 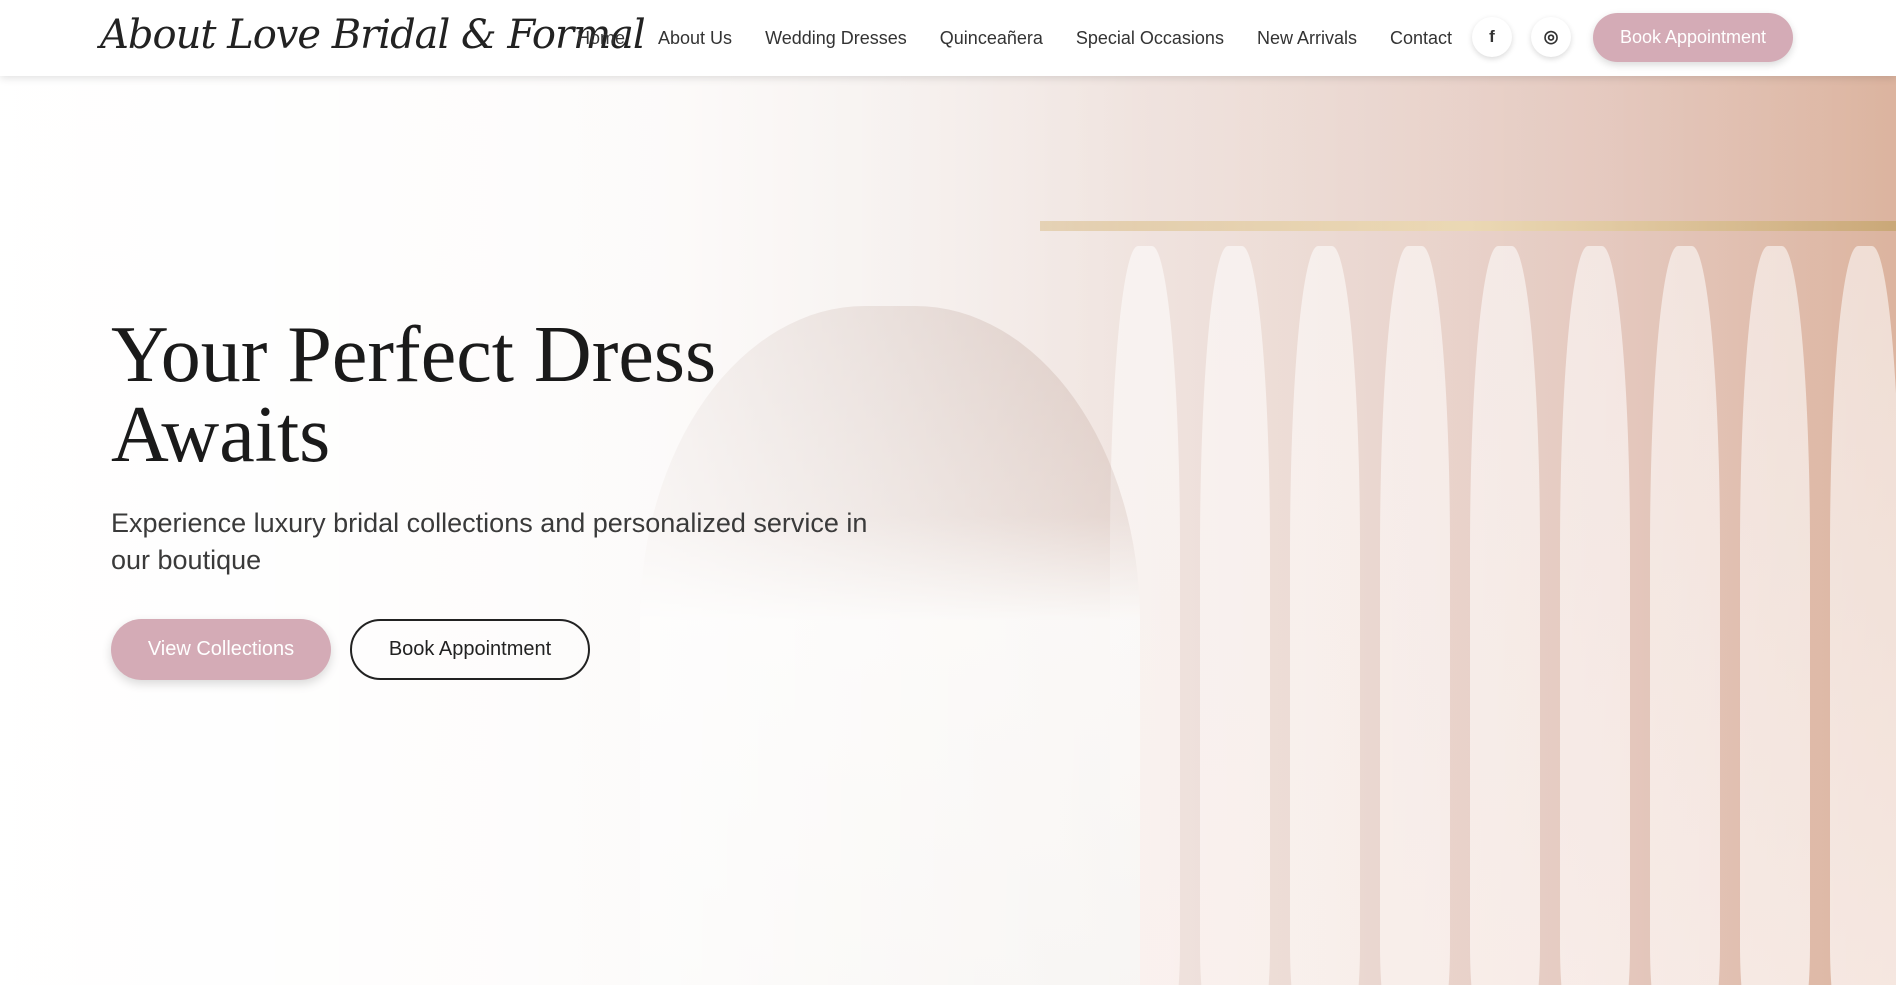 What do you see at coordinates (991, 38) in the screenshot?
I see `nav-quinceanera: Quinceañera` at bounding box center [991, 38].